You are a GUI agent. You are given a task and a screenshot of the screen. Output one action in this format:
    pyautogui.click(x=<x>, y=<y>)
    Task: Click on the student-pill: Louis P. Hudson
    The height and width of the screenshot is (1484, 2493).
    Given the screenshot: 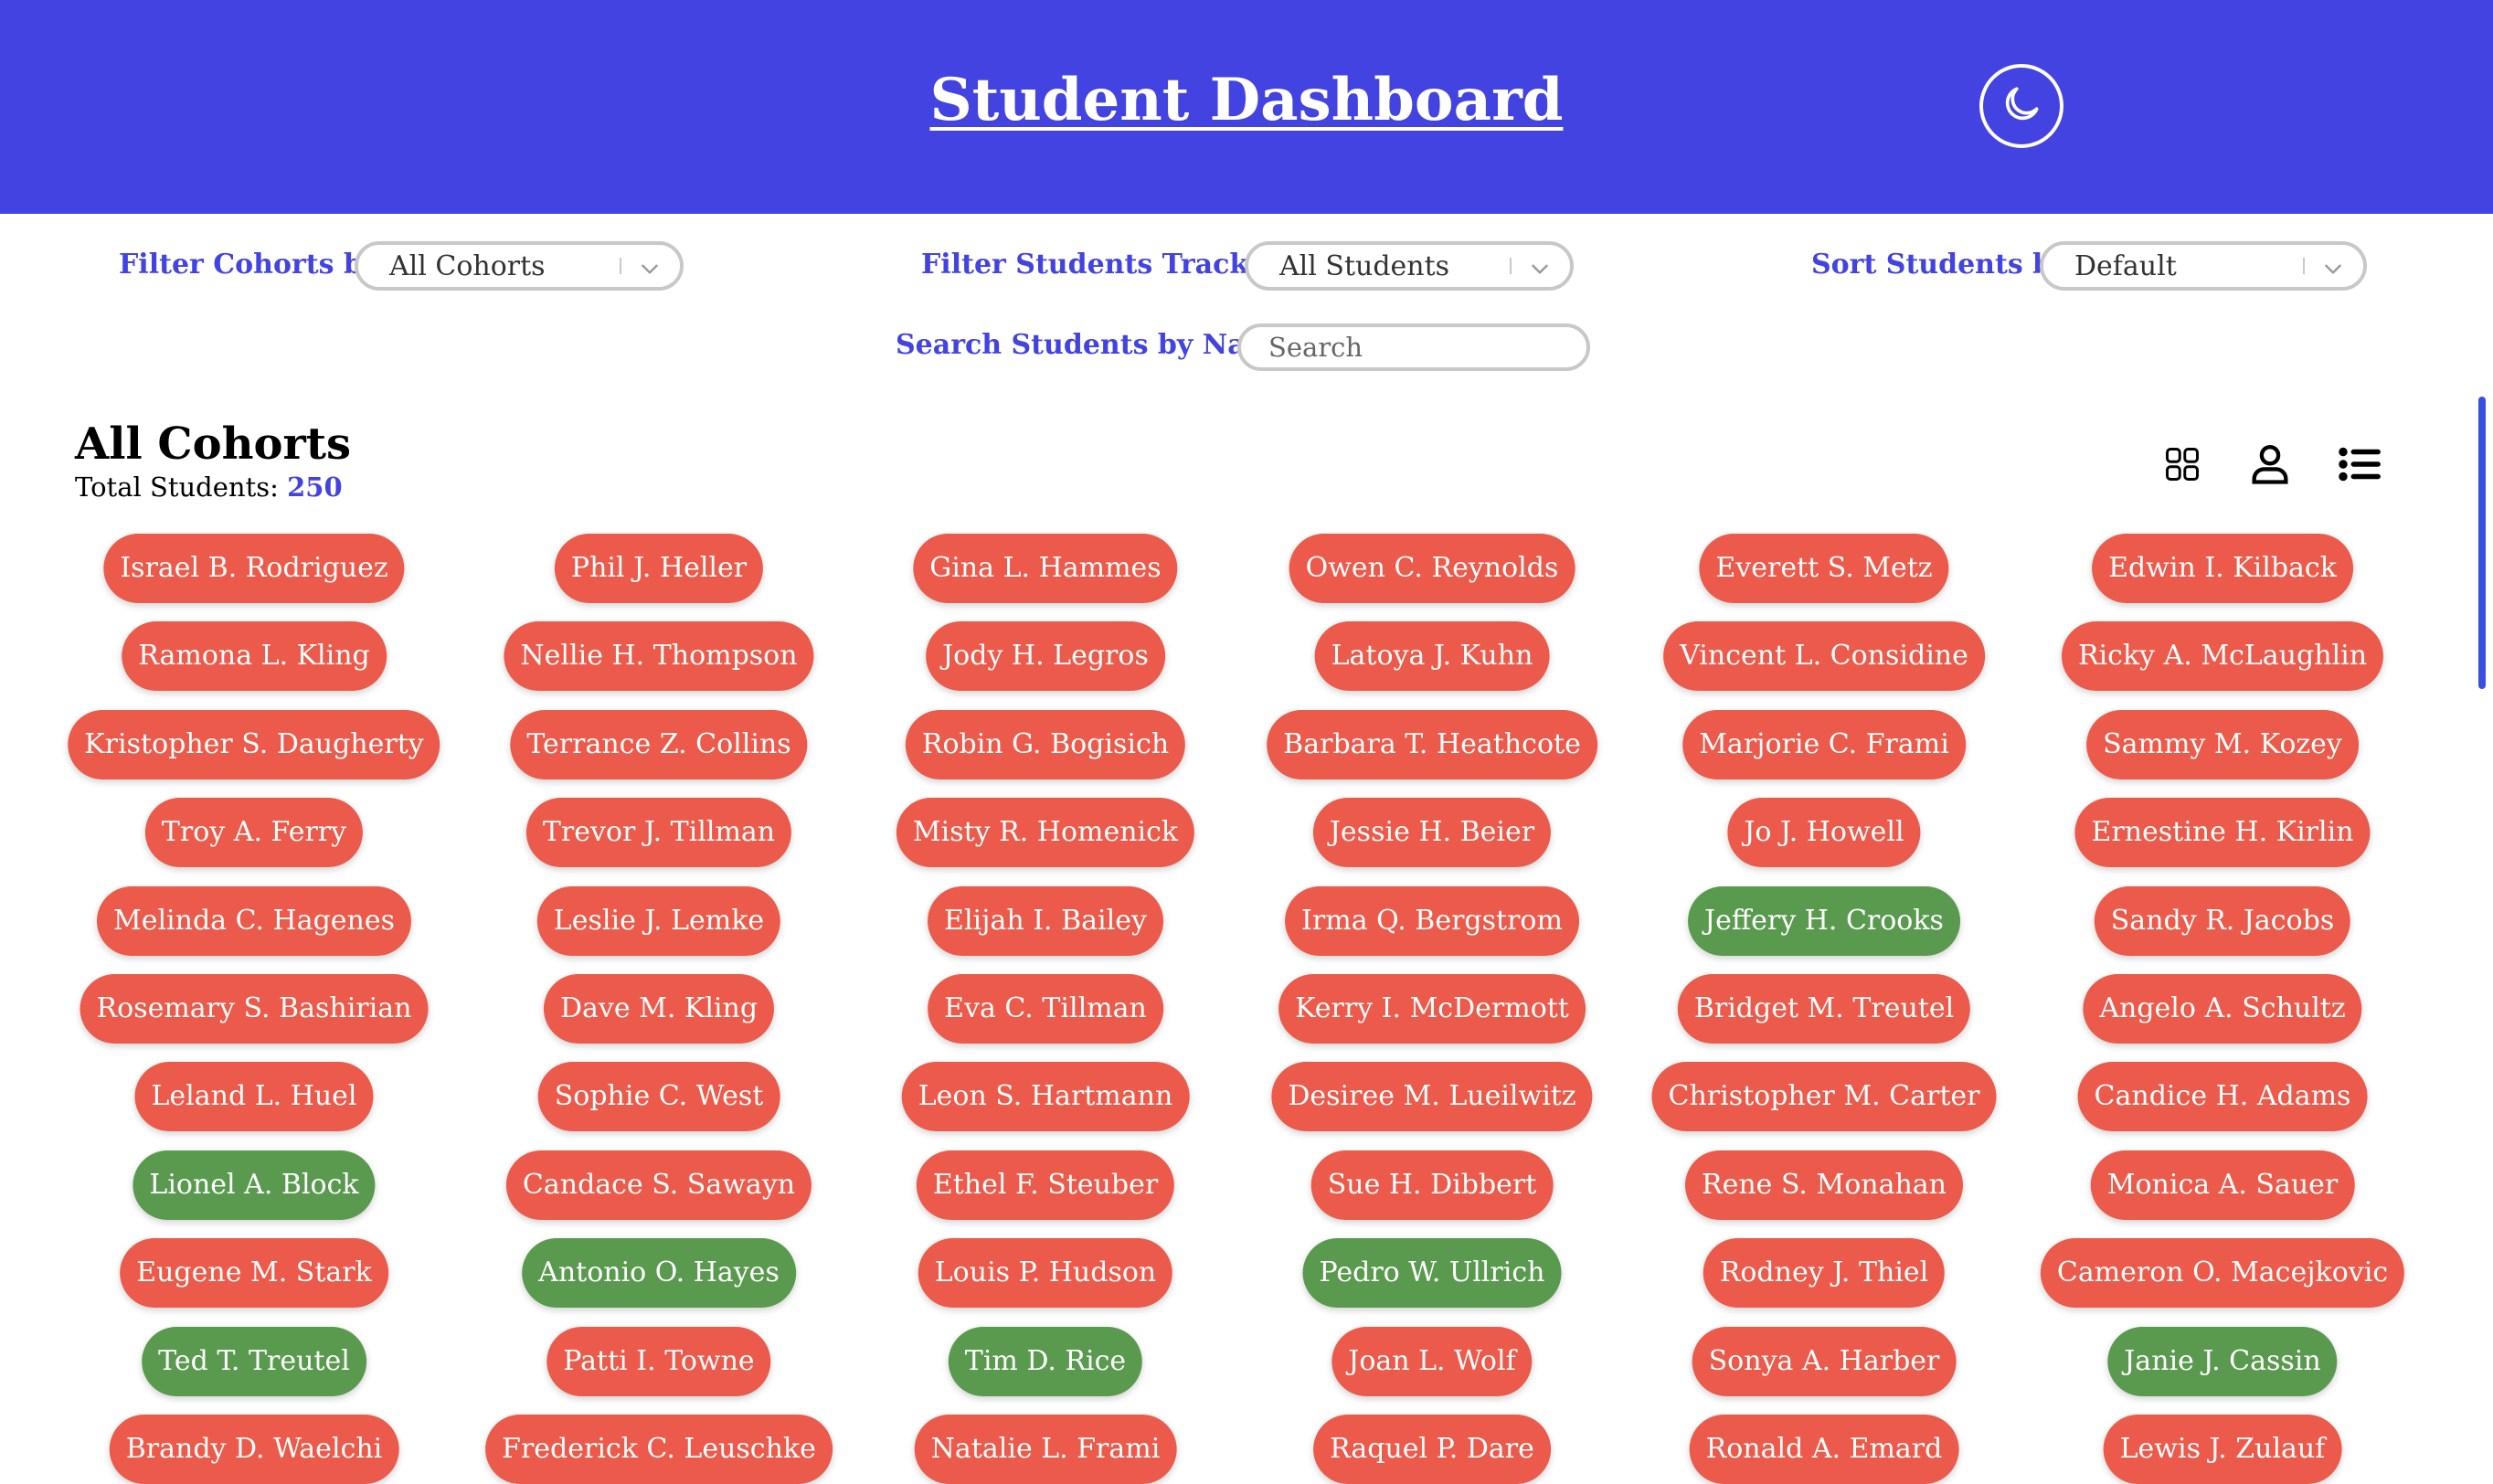 What is the action you would take?
    pyautogui.click(x=1045, y=1273)
    